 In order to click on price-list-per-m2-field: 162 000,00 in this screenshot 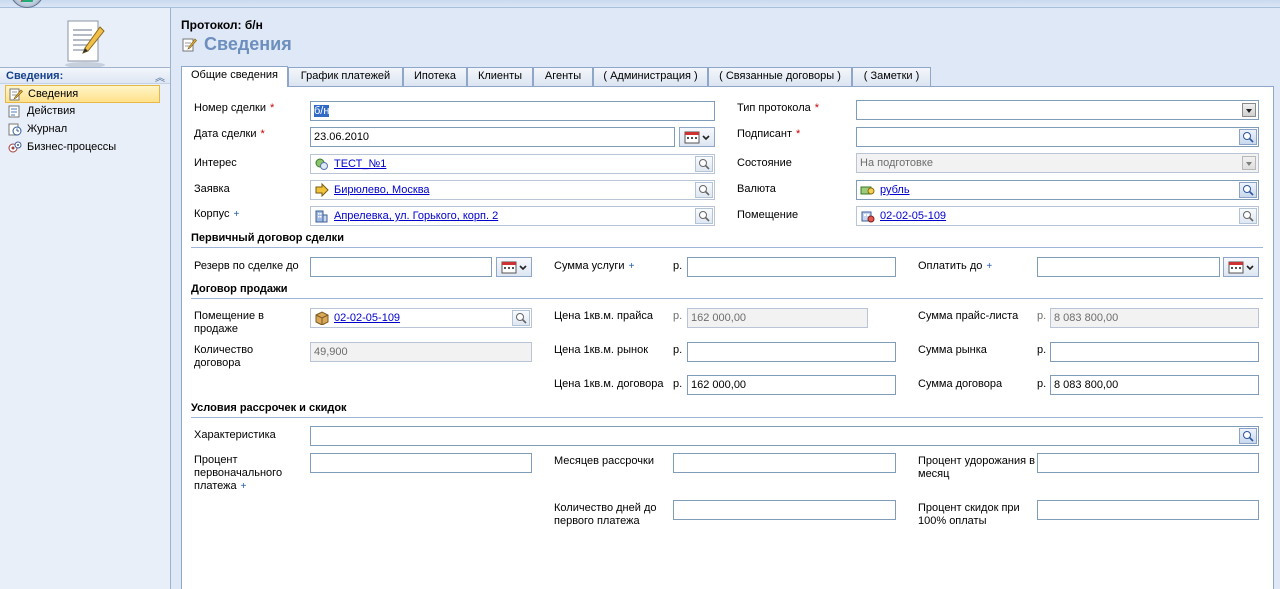, I will do `click(777, 318)`.